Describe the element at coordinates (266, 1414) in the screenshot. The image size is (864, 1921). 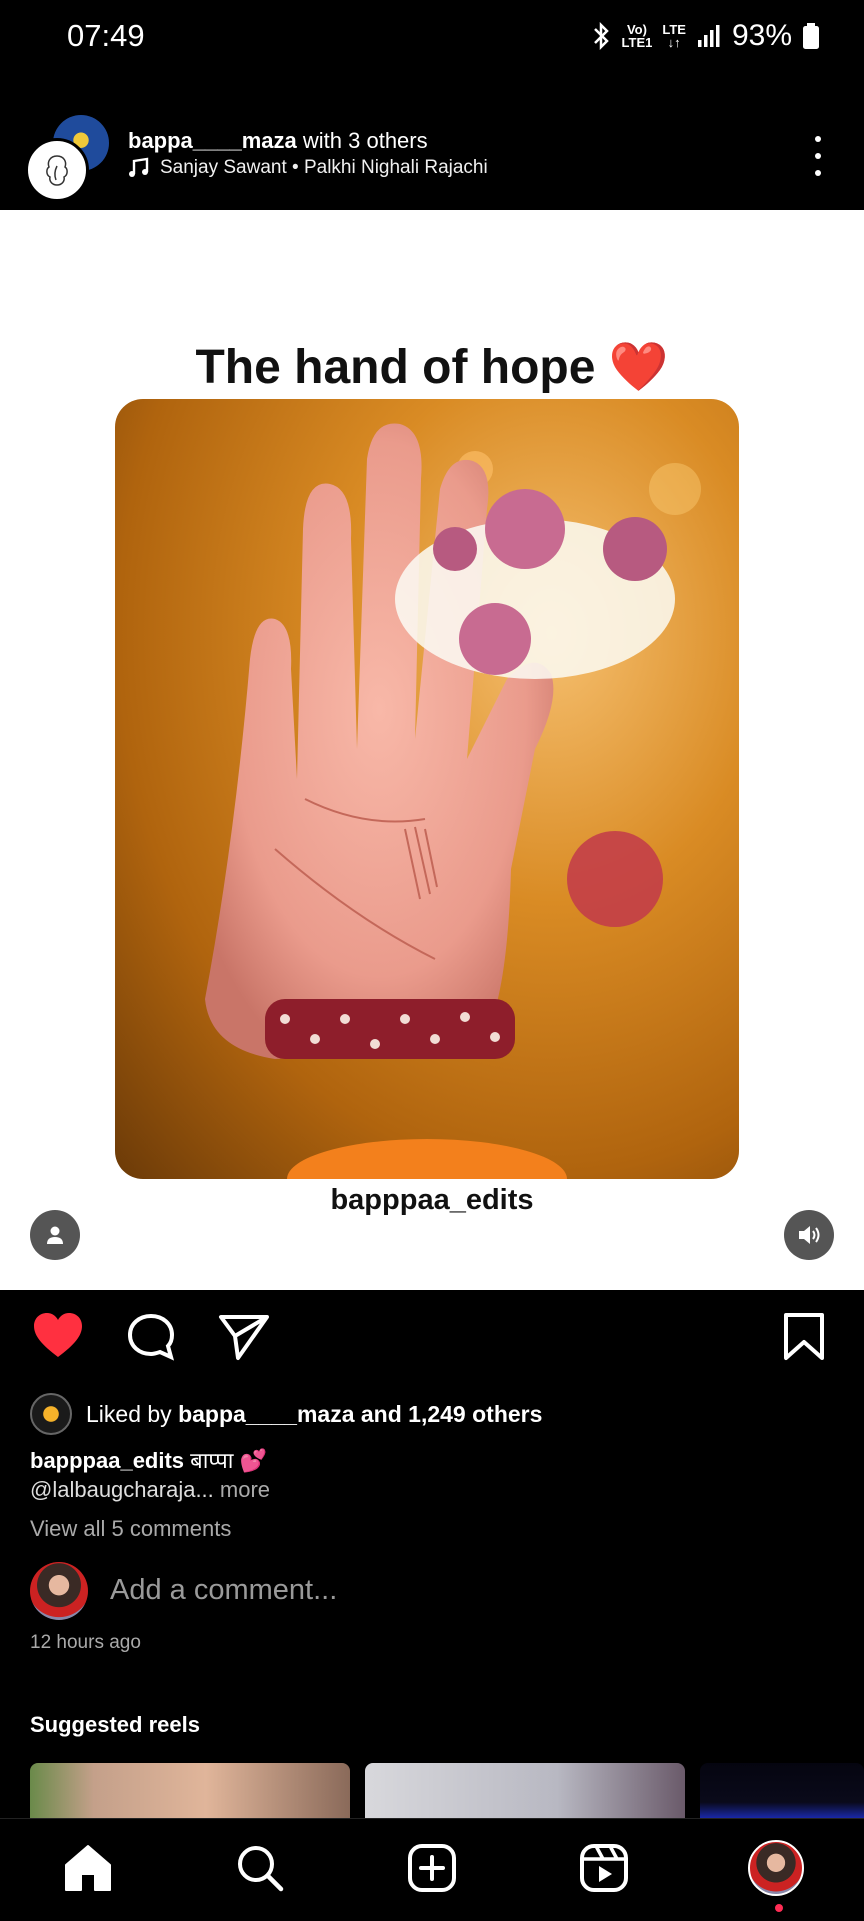
I see `liker-username: bappa____maza` at that location.